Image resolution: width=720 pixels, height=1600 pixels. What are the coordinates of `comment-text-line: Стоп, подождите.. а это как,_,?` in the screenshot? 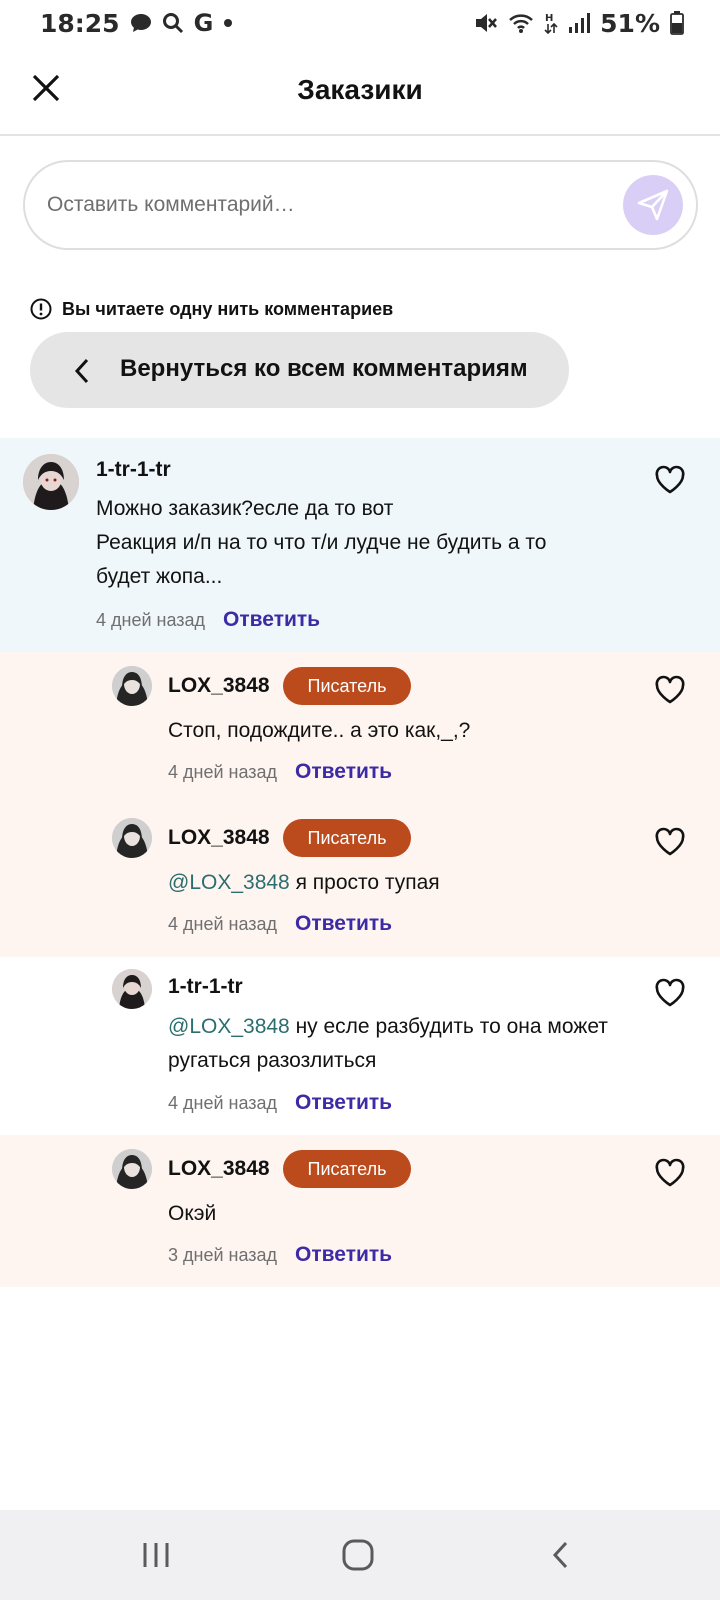 It's located at (319, 730).